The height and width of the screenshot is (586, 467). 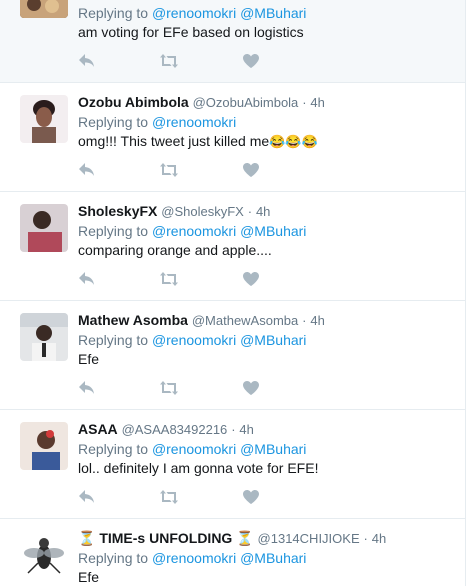 What do you see at coordinates (246, 102) in the screenshot?
I see `user-handle: @OzobuAbimbola` at bounding box center [246, 102].